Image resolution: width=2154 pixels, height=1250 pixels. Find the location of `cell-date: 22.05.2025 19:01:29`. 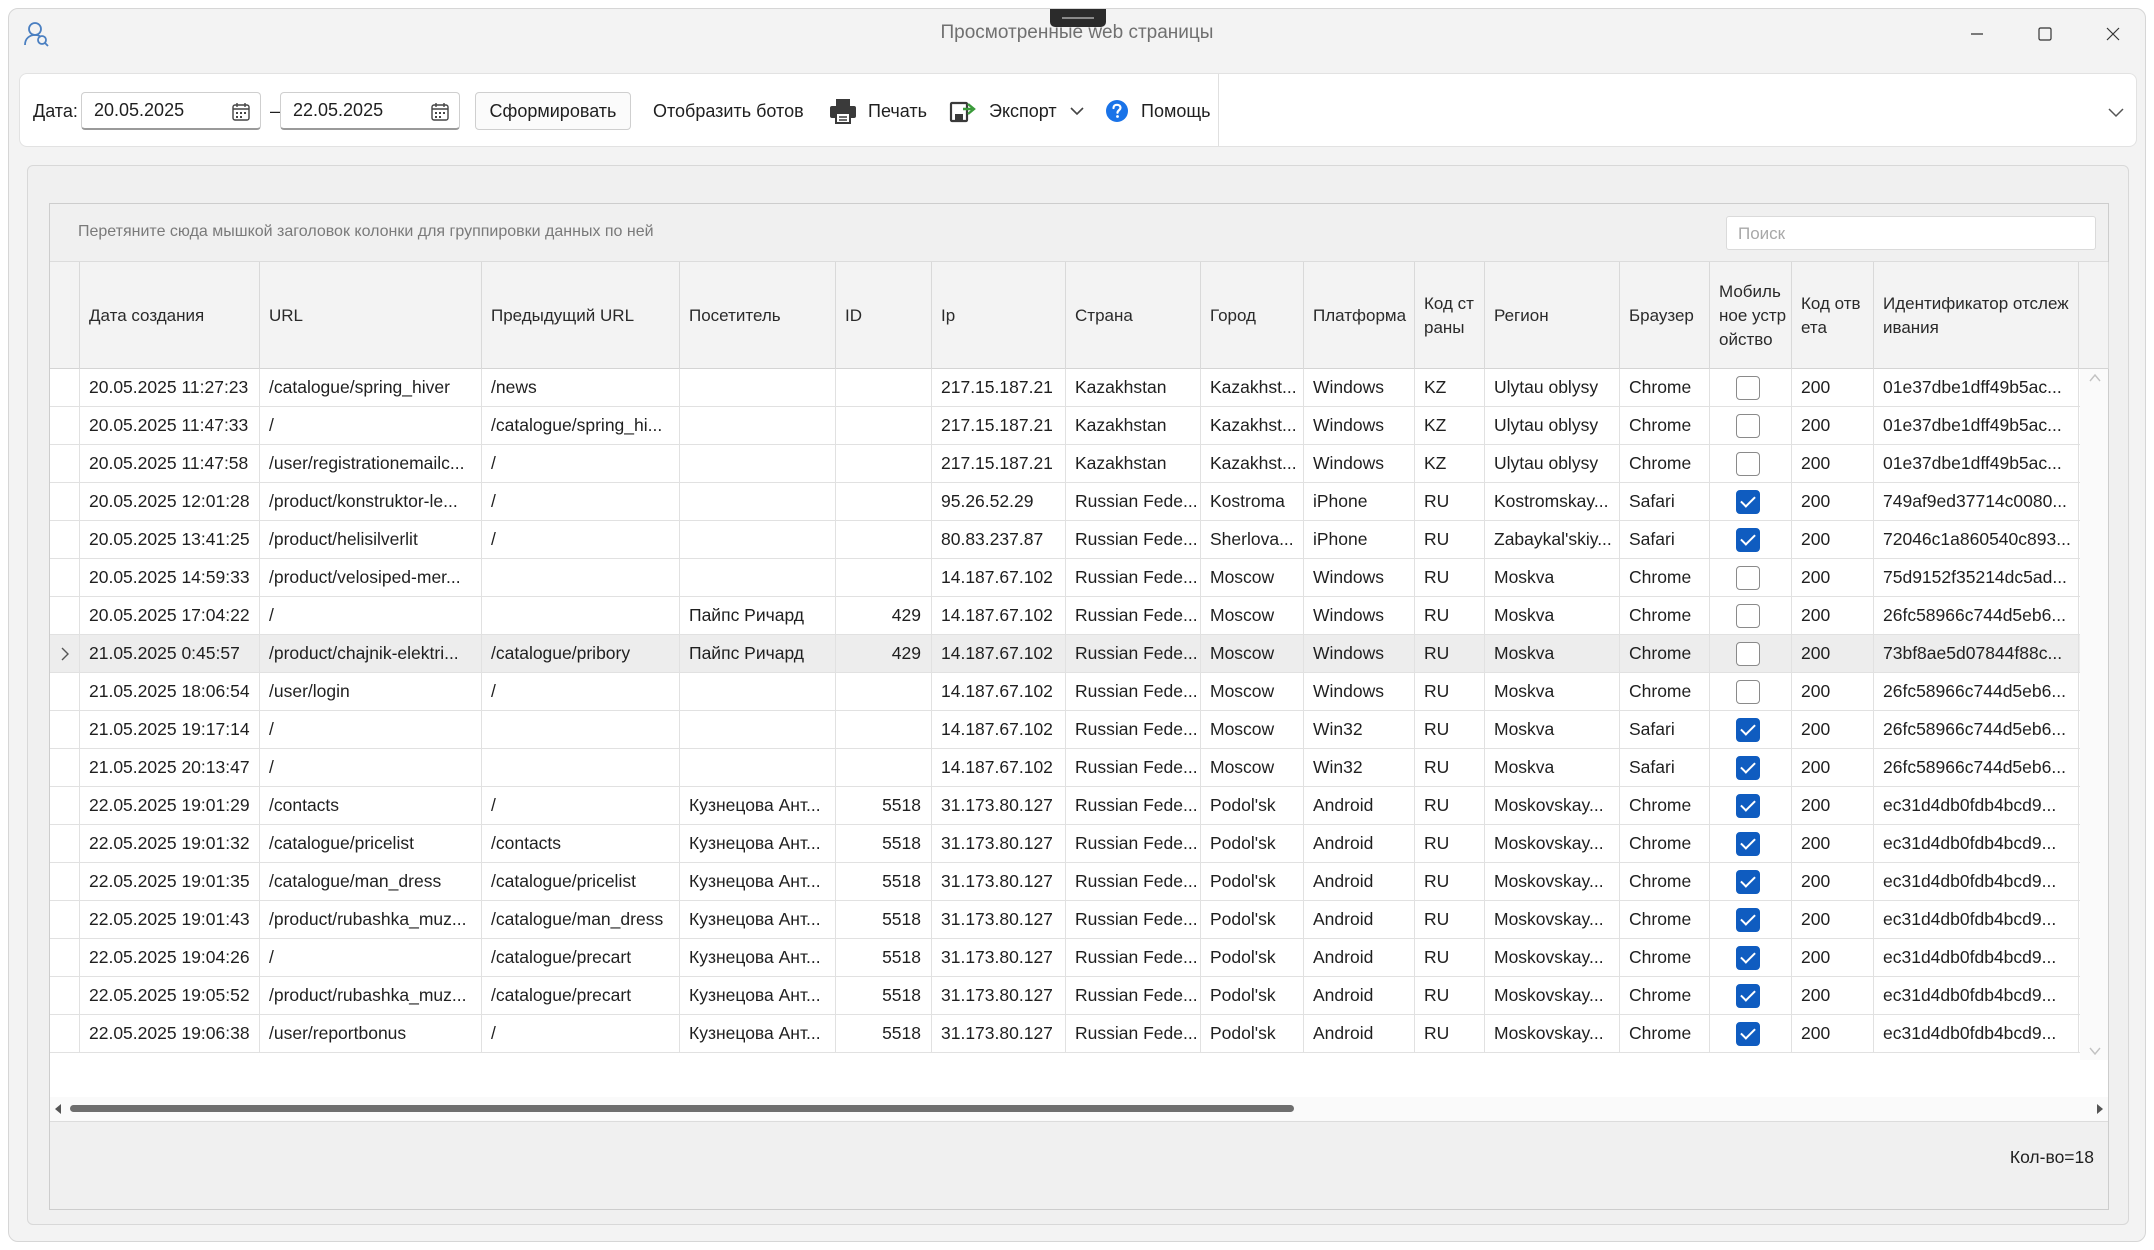

cell-date: 22.05.2025 19:01:29 is located at coordinates (170, 805).